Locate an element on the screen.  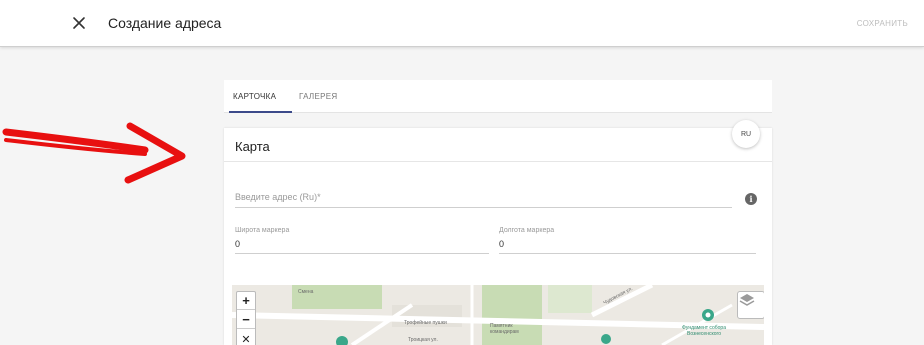
map-label: Памятник командирам is located at coordinates (504, 329).